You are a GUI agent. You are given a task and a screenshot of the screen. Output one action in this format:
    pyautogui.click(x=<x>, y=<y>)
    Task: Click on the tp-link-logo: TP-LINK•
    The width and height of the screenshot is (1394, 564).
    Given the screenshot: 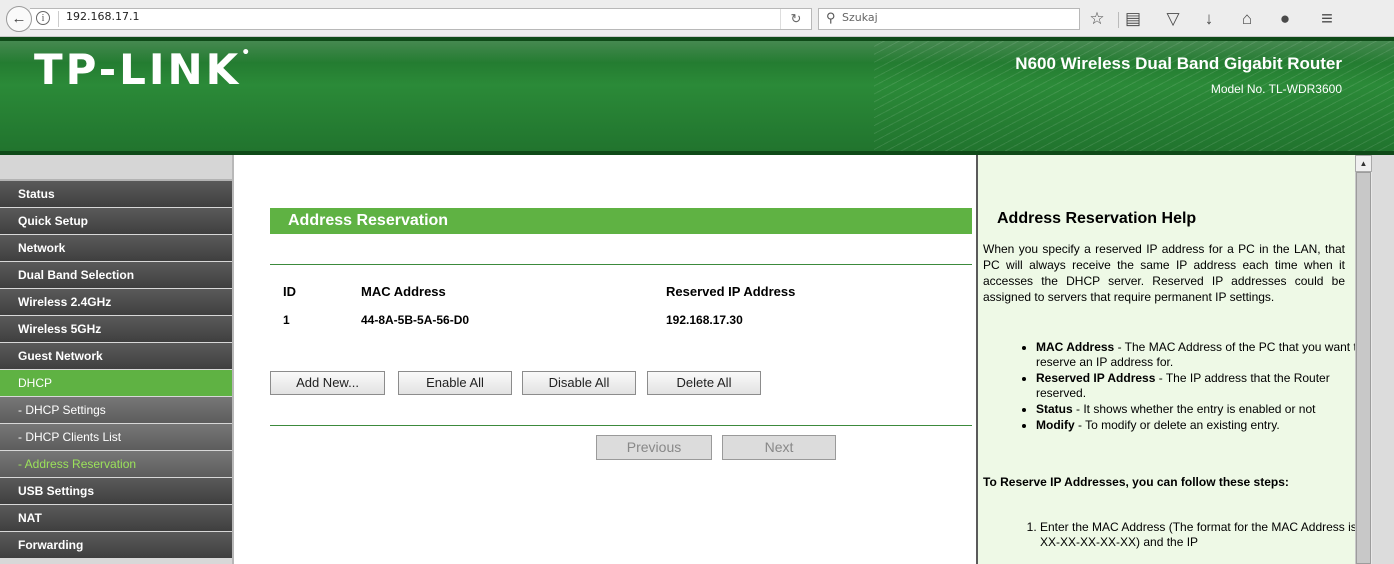 What is the action you would take?
    pyautogui.click(x=143, y=69)
    